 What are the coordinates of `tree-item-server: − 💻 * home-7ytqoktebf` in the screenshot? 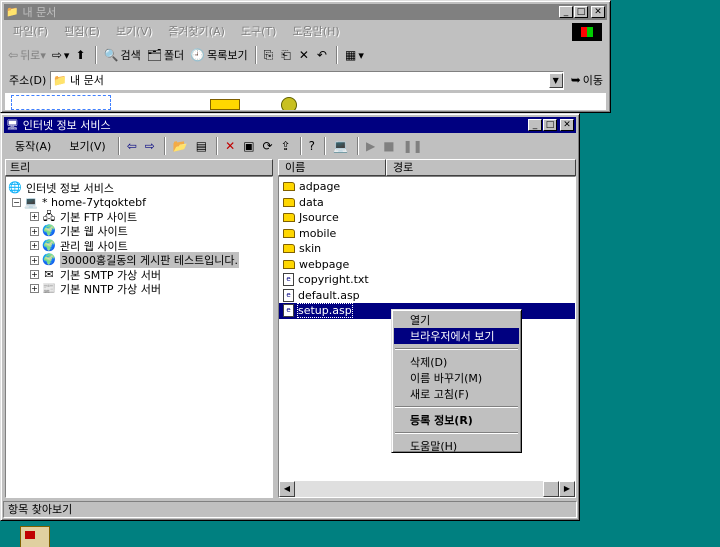 It's located at (140, 202).